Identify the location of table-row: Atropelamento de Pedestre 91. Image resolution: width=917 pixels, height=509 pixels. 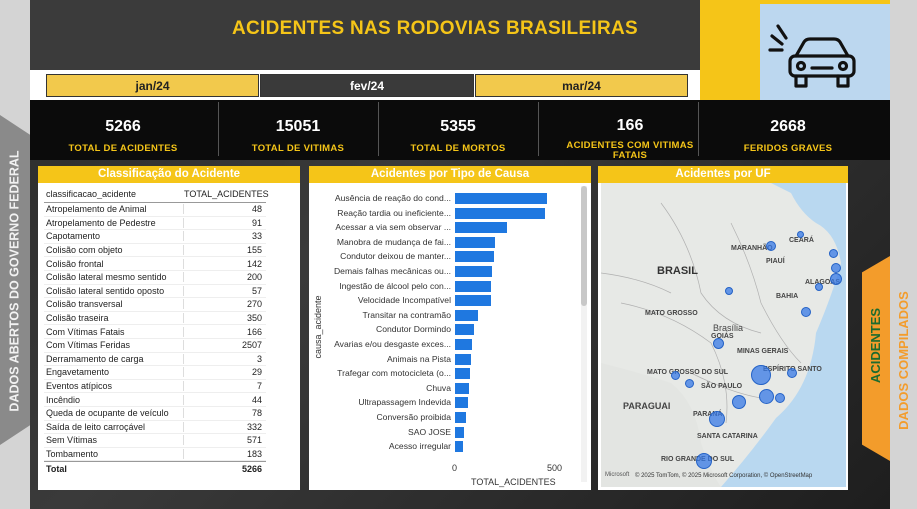
(155, 224).